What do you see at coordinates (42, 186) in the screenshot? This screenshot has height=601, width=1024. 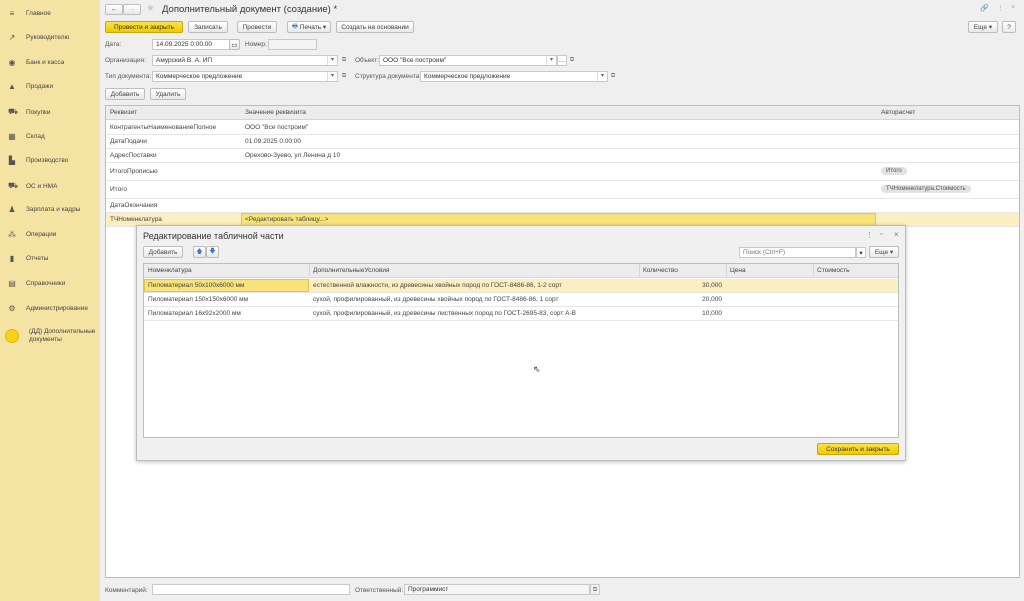 I see `sidebar-item-label: ОС и НМА` at bounding box center [42, 186].